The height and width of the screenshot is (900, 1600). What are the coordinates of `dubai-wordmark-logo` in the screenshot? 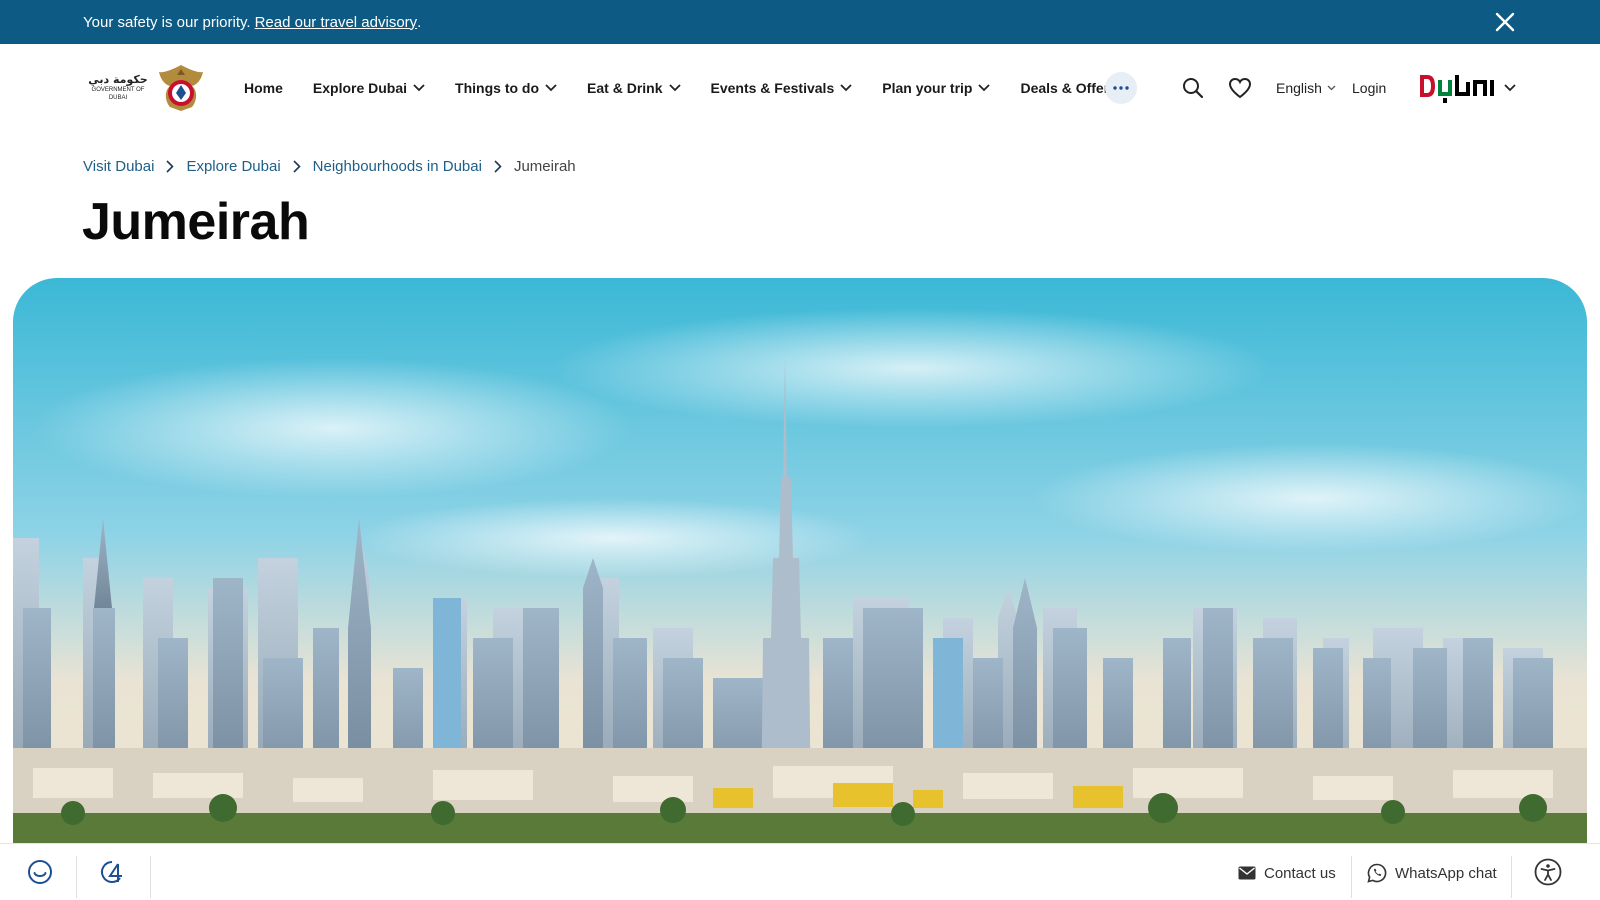 It's located at (1457, 89).